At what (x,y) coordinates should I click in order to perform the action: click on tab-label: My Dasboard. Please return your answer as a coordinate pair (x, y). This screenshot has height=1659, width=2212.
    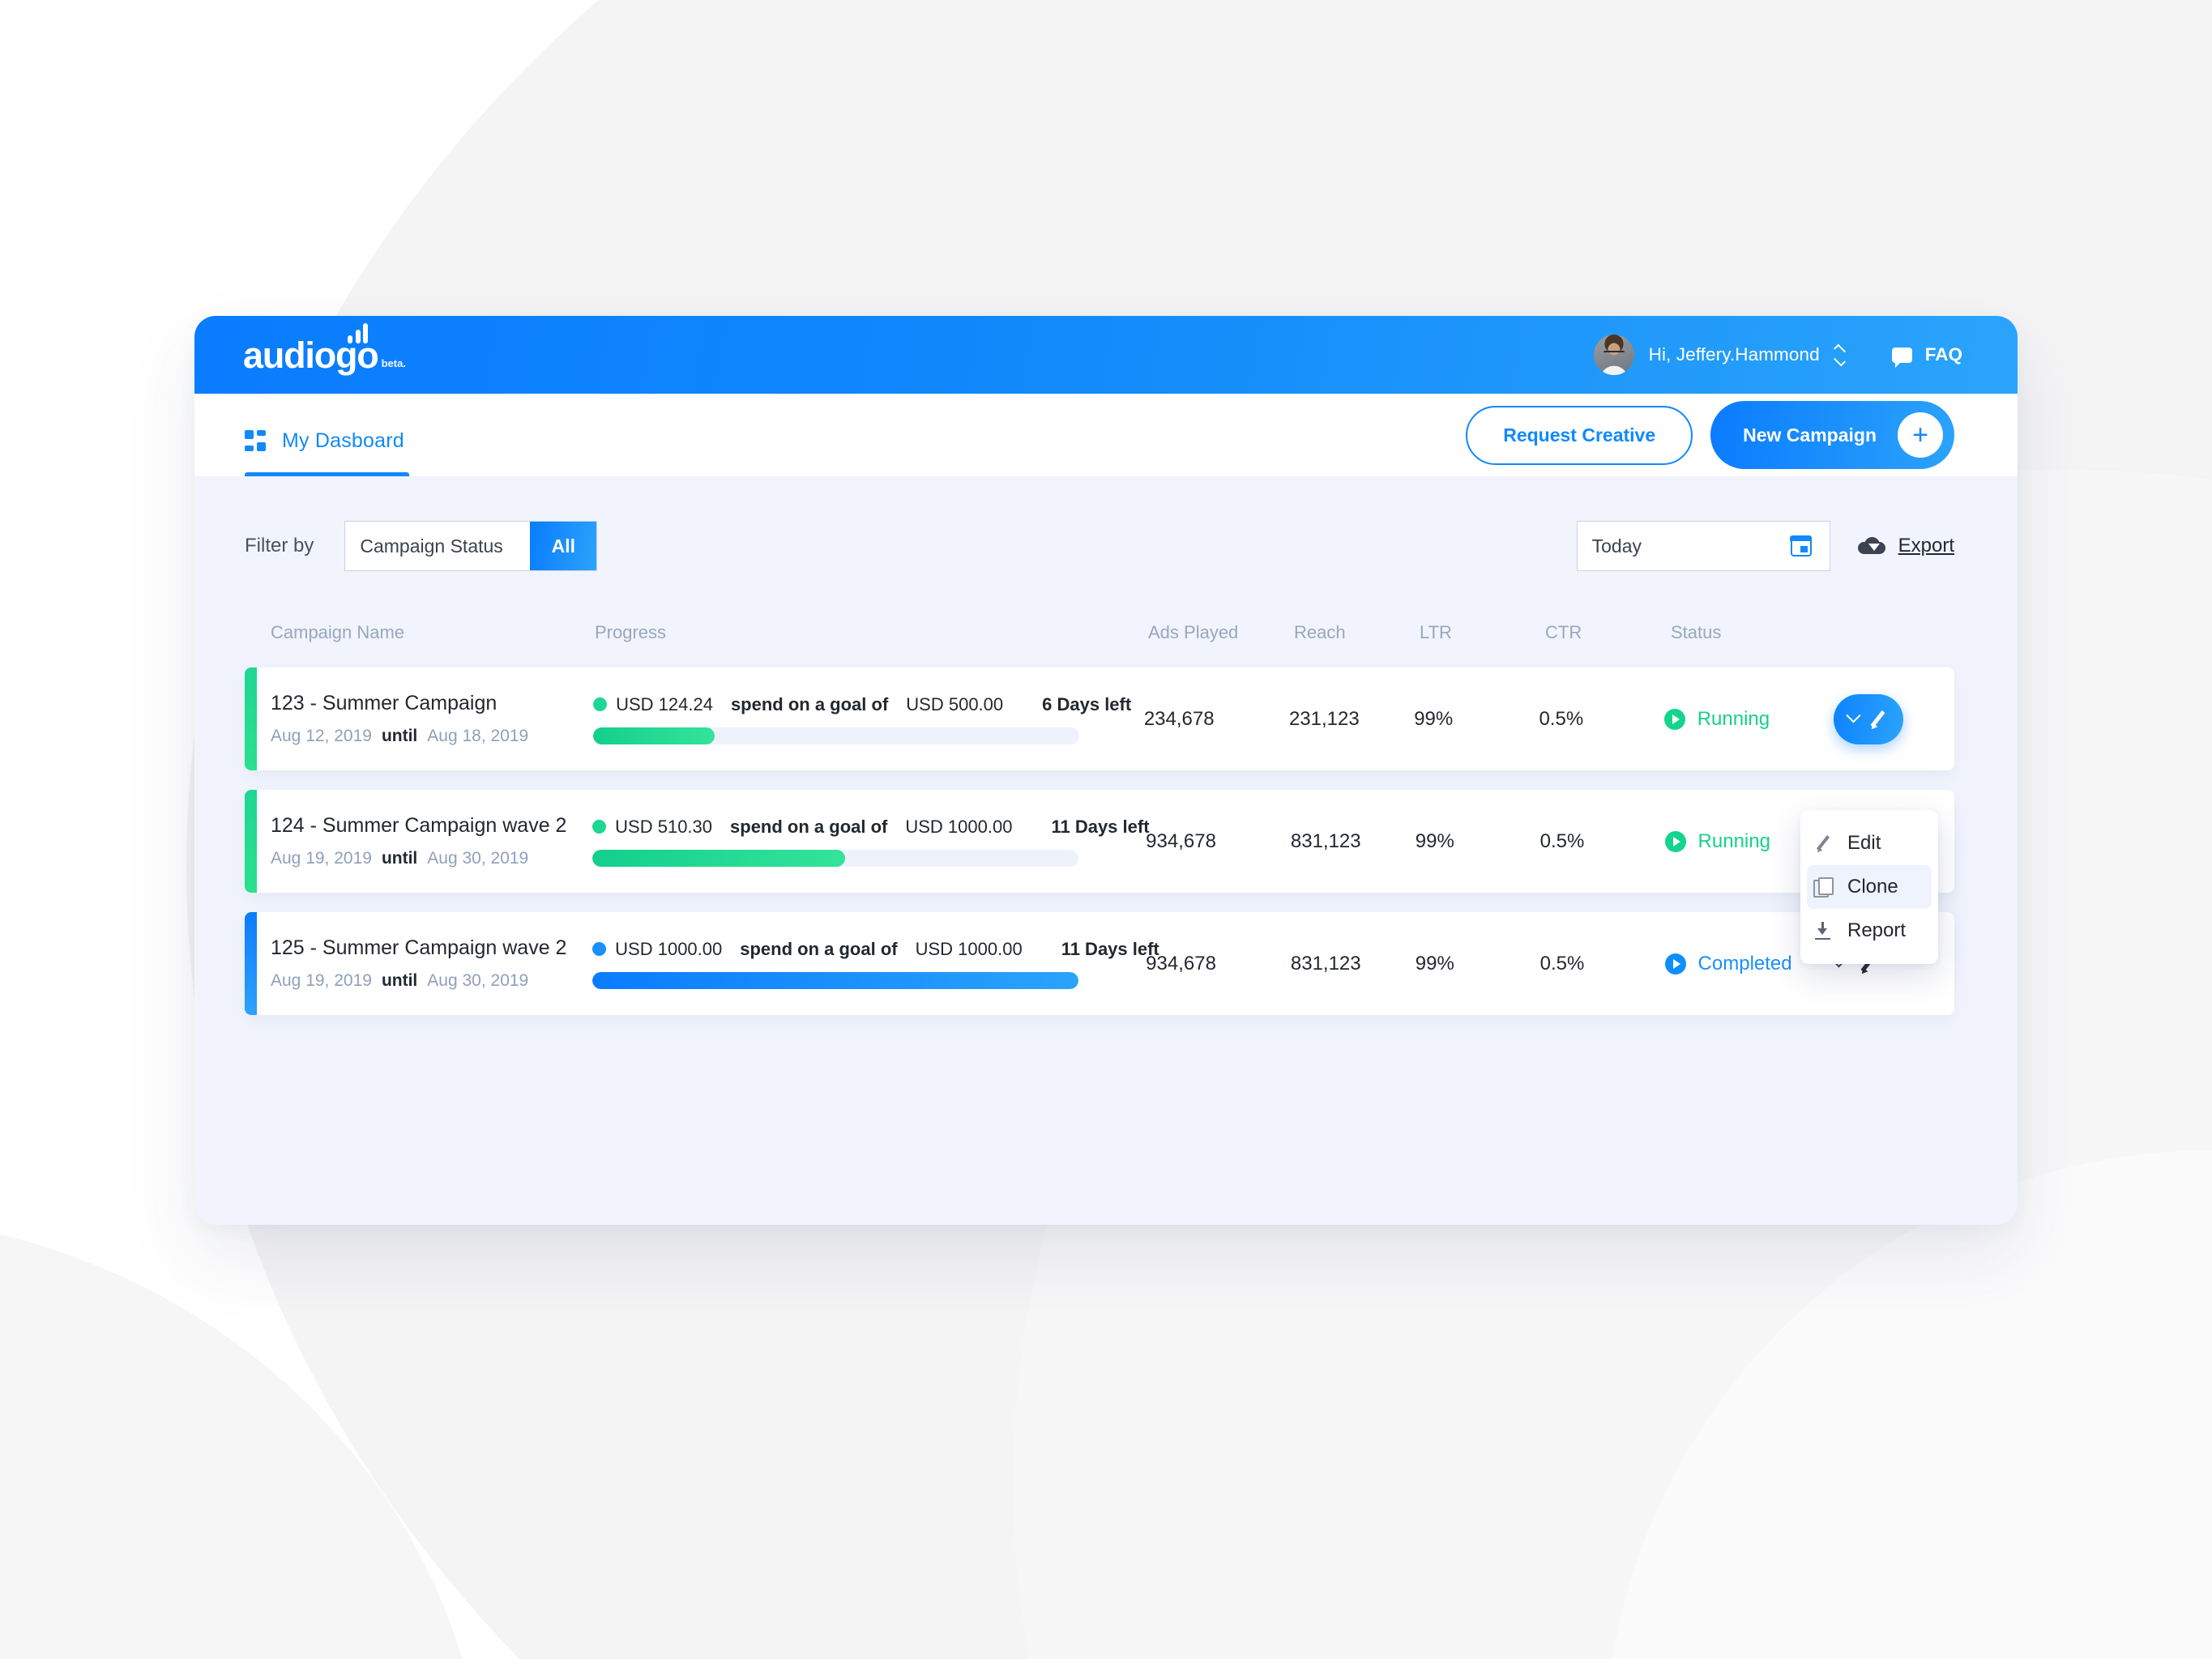
    Looking at the image, I should click on (343, 440).